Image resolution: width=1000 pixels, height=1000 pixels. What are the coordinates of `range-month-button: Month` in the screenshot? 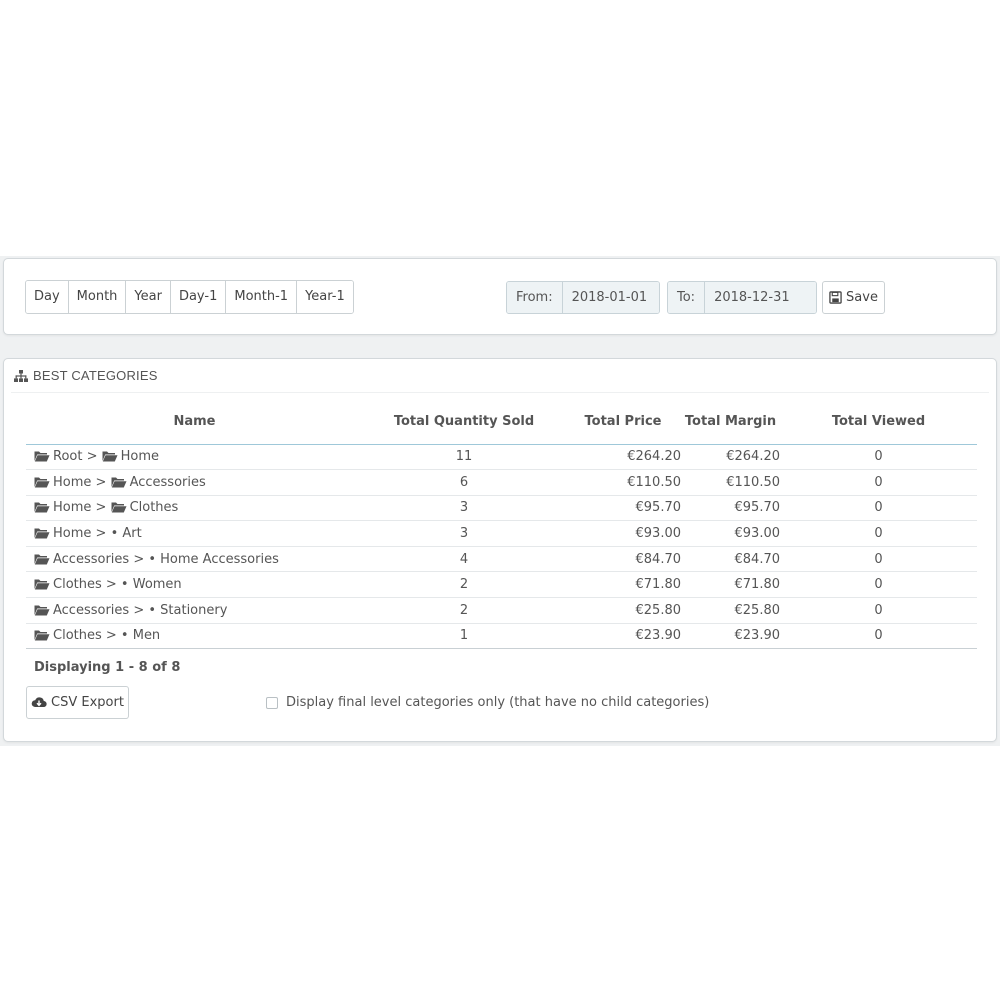 It's located at (97, 297).